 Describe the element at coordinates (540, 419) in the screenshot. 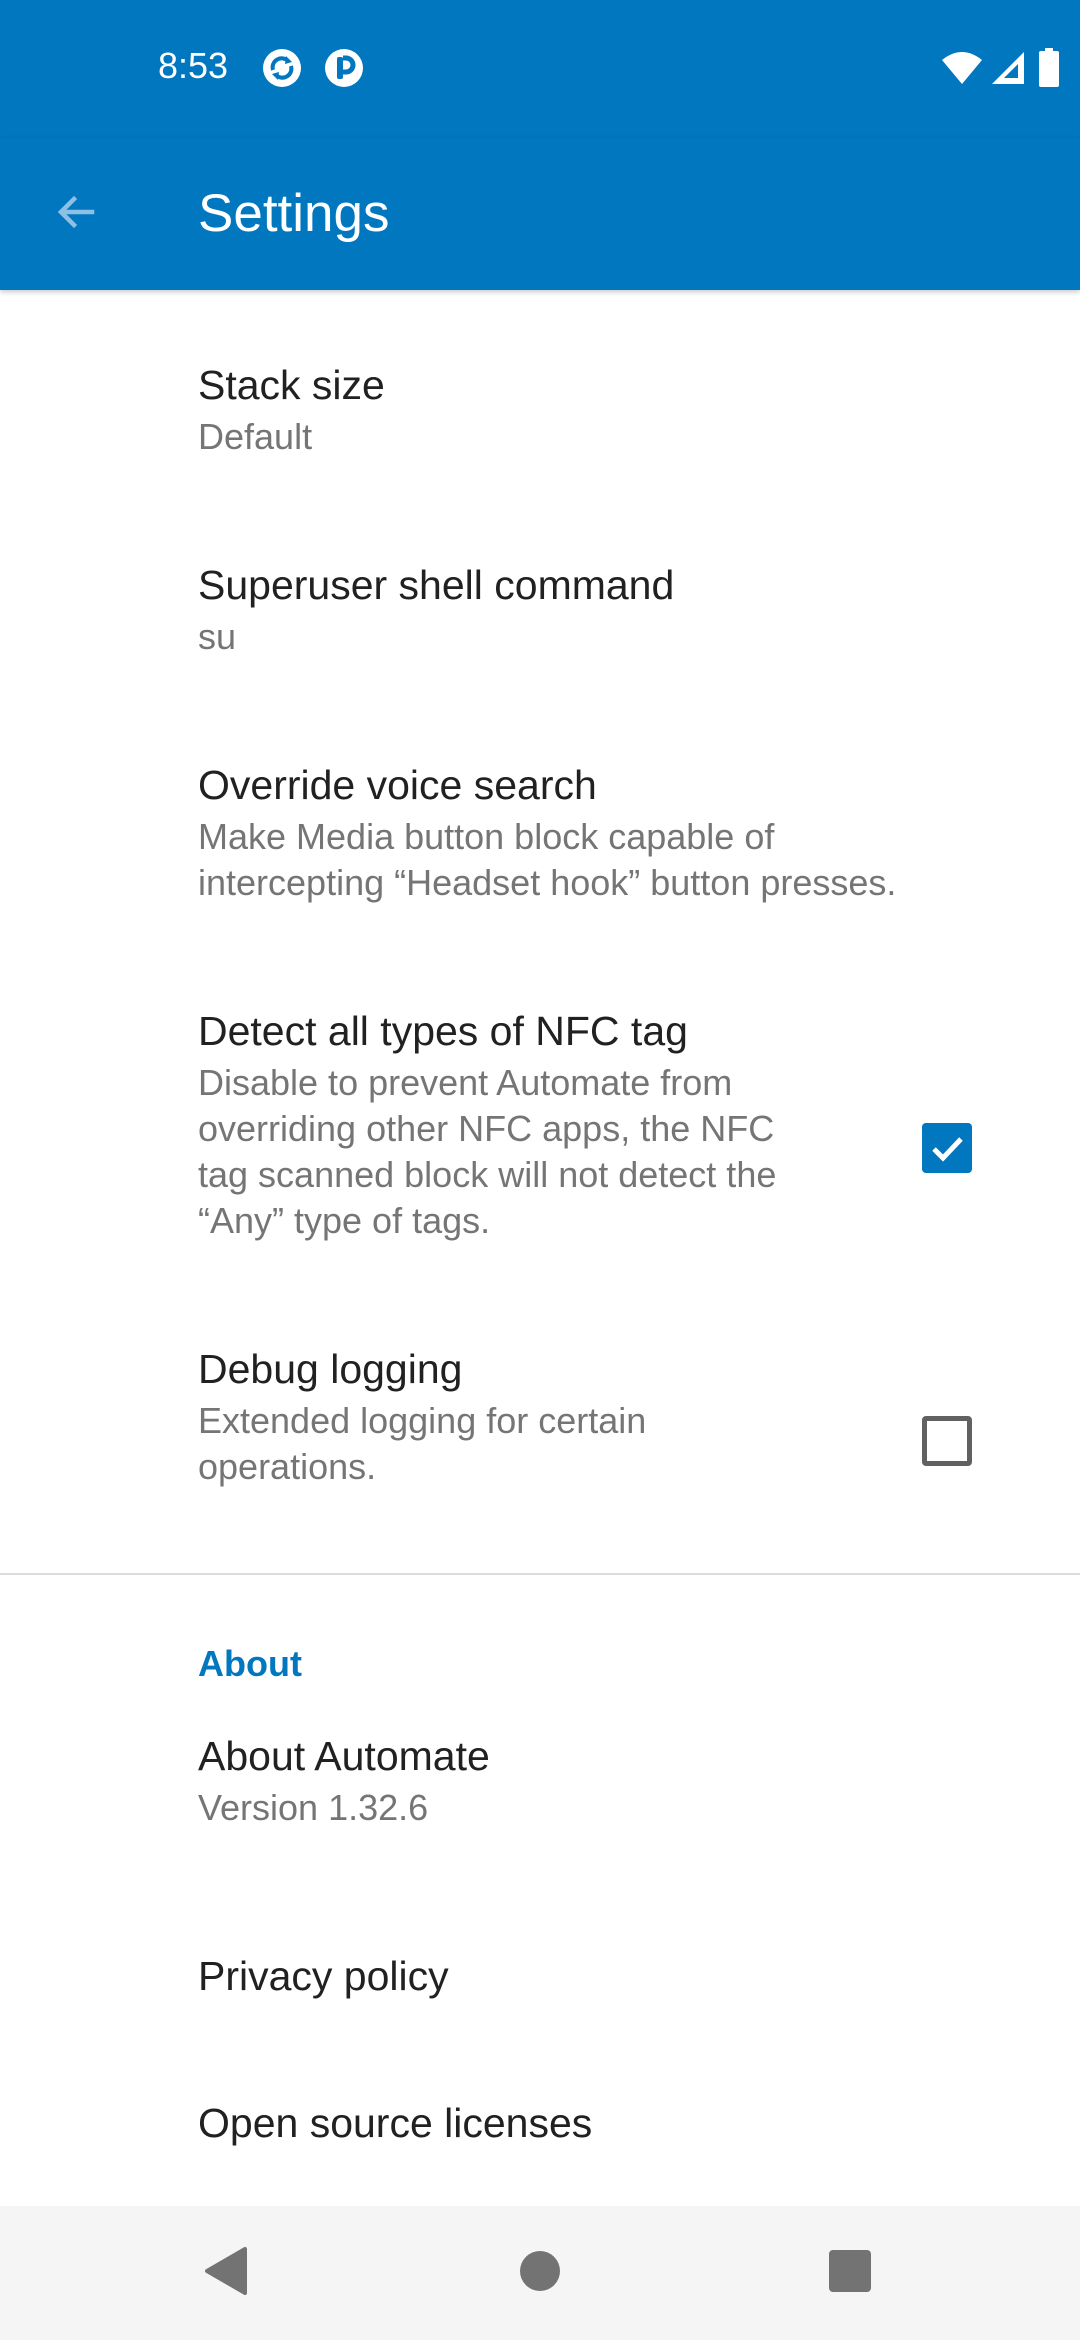

I see `pref-stack-size: Stack size Default` at that location.